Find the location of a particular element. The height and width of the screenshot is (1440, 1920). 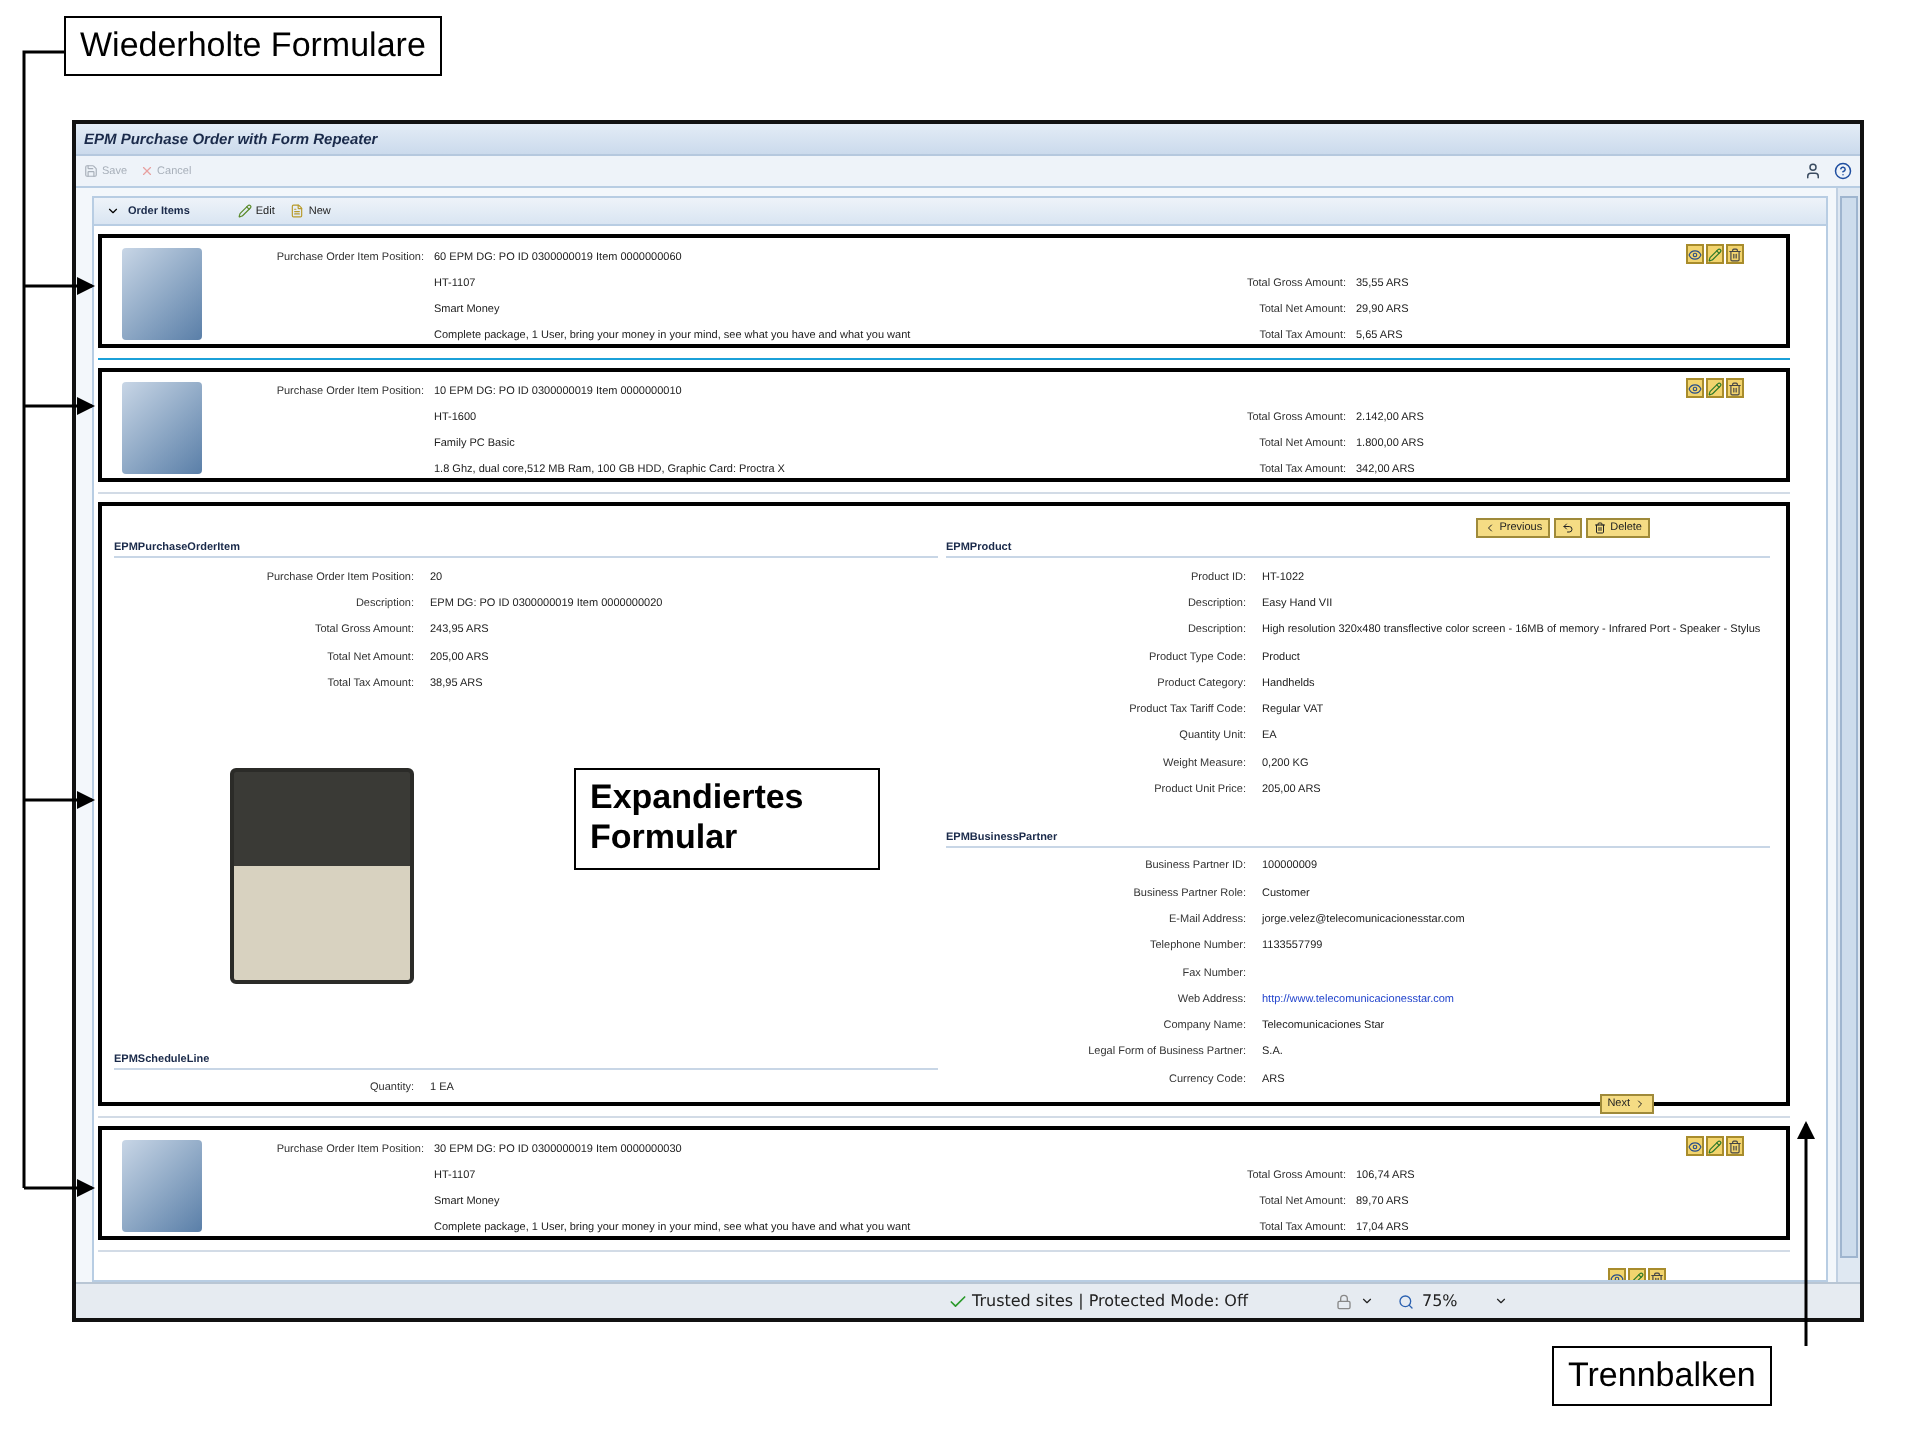

security-zone-status: Trusted sites | Protected Mode: Off is located at coordinates (1138, 1301).